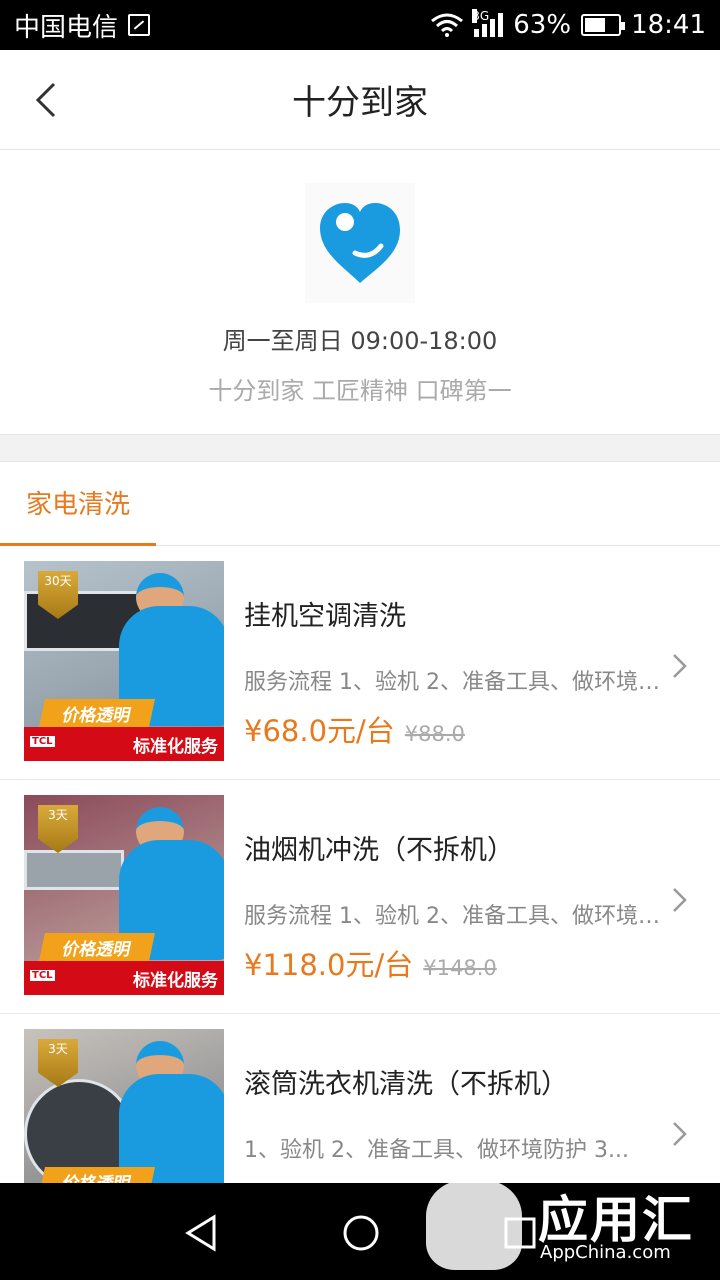 This screenshot has width=720, height=1280. I want to click on signal-icon: 3G, so click(488, 23).